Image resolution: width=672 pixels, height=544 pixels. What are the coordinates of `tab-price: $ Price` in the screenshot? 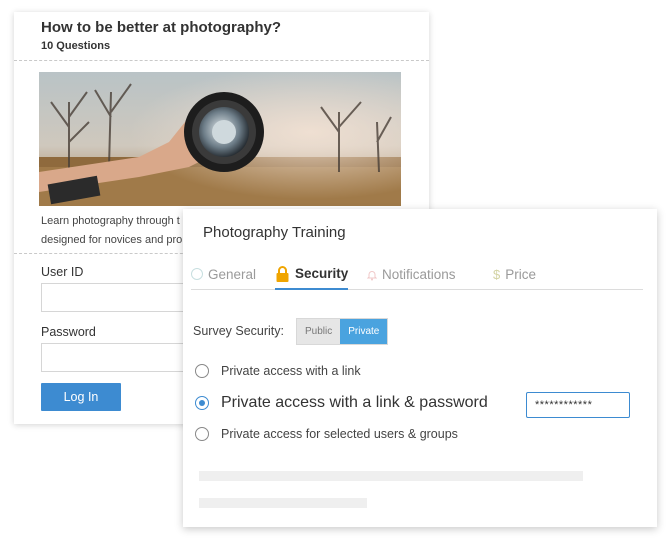 It's located at (514, 274).